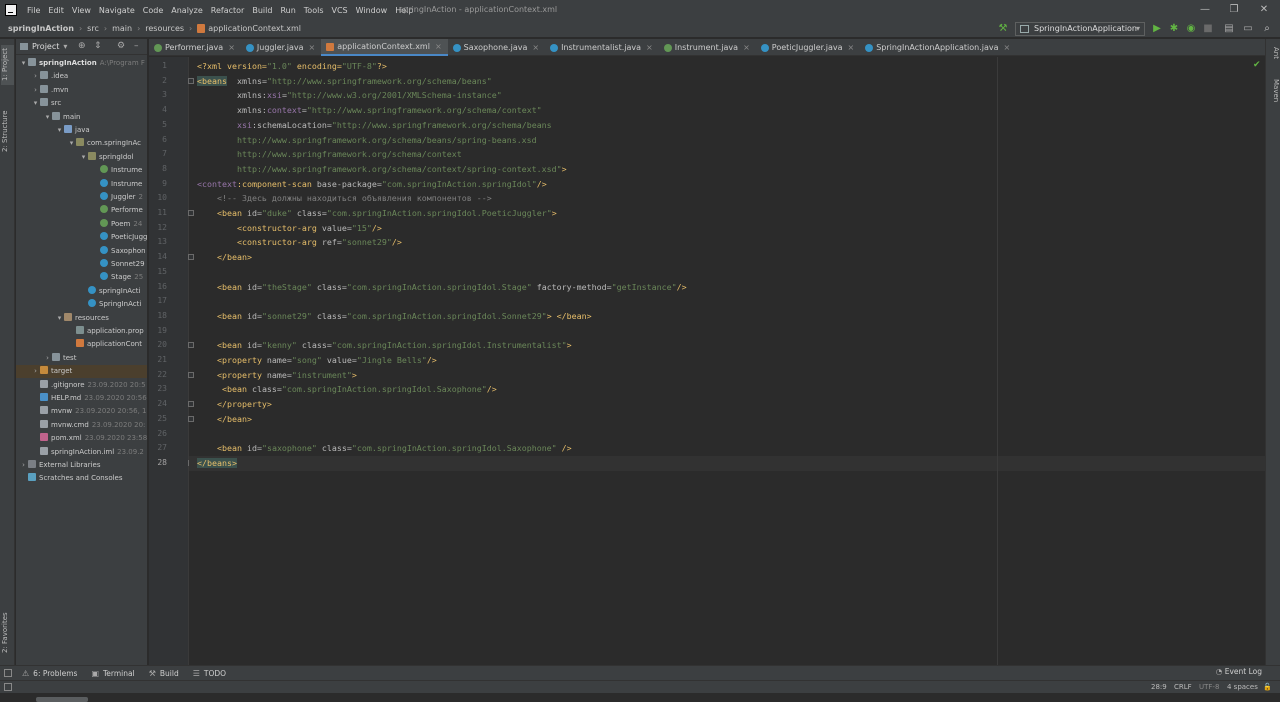 The width and height of the screenshot is (1280, 702). What do you see at coordinates (1274, 58) in the screenshot?
I see `tool-tab-ant: Ant` at bounding box center [1274, 58].